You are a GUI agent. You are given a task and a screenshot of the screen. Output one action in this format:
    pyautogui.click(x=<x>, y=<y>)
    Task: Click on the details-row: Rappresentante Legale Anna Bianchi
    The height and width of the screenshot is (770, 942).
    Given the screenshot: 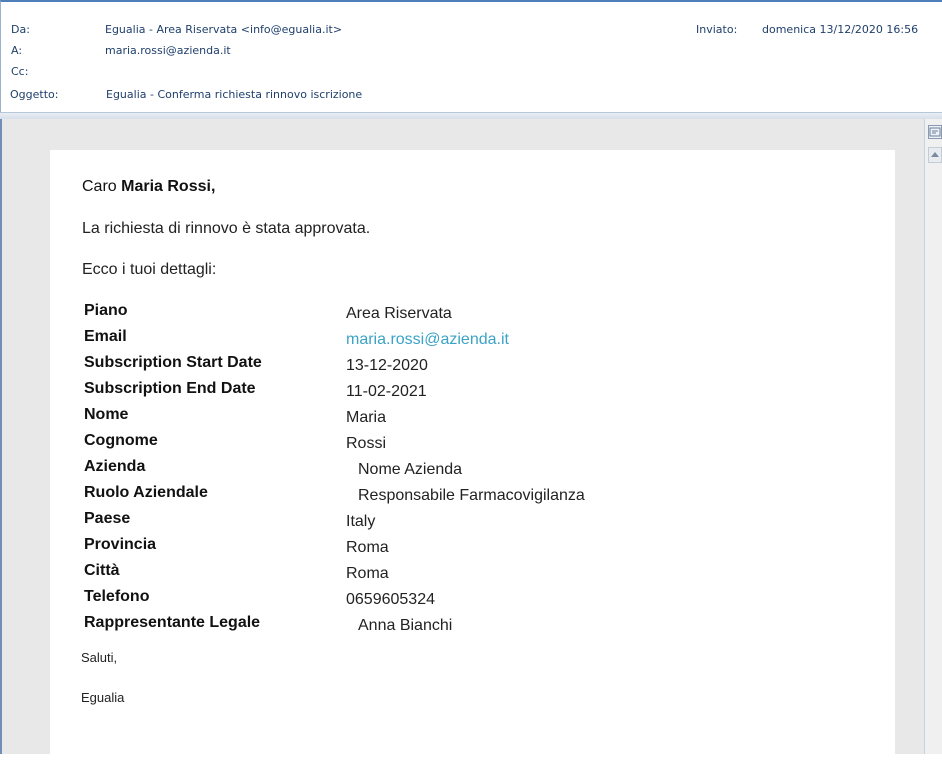 What is the action you would take?
    pyautogui.click(x=364, y=627)
    